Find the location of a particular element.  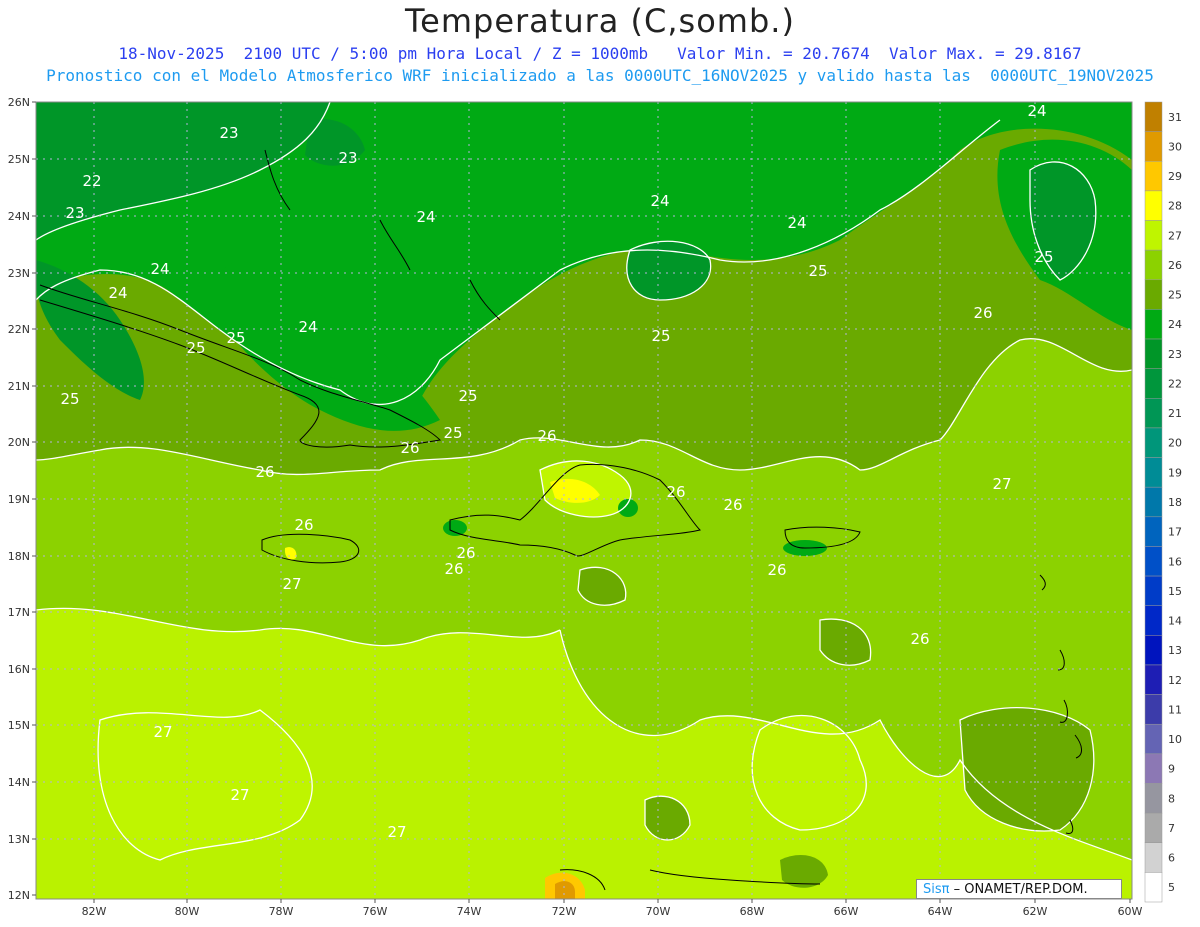

colorbar-label: 17 is located at coordinates (1175, 532).